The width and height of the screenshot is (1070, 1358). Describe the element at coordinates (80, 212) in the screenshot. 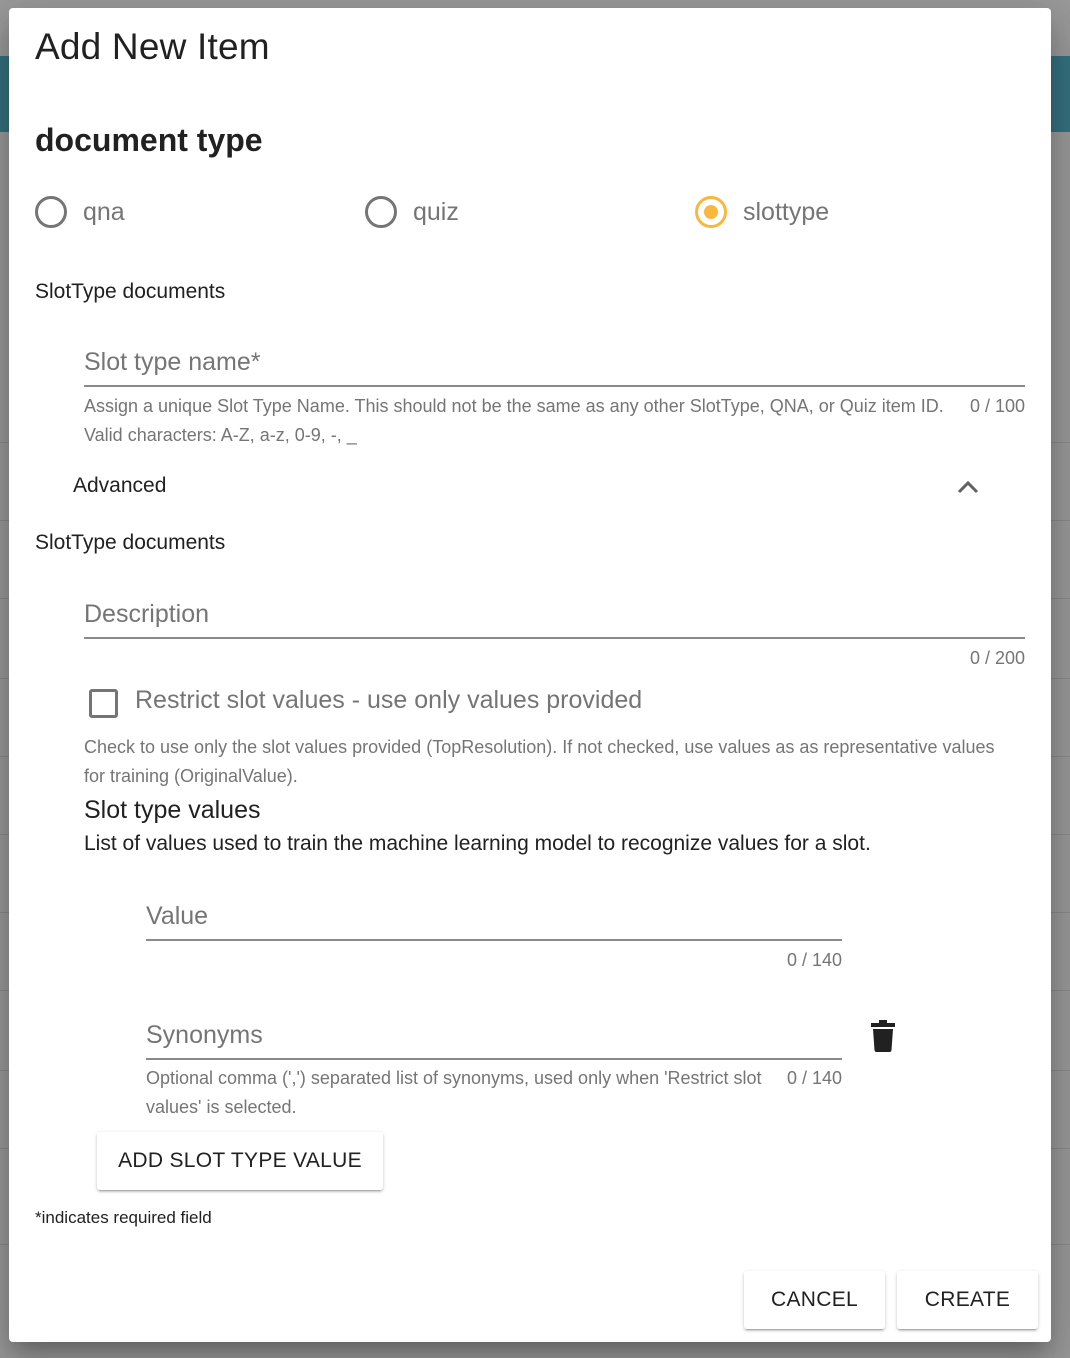

I see `radio-qna: qna` at that location.